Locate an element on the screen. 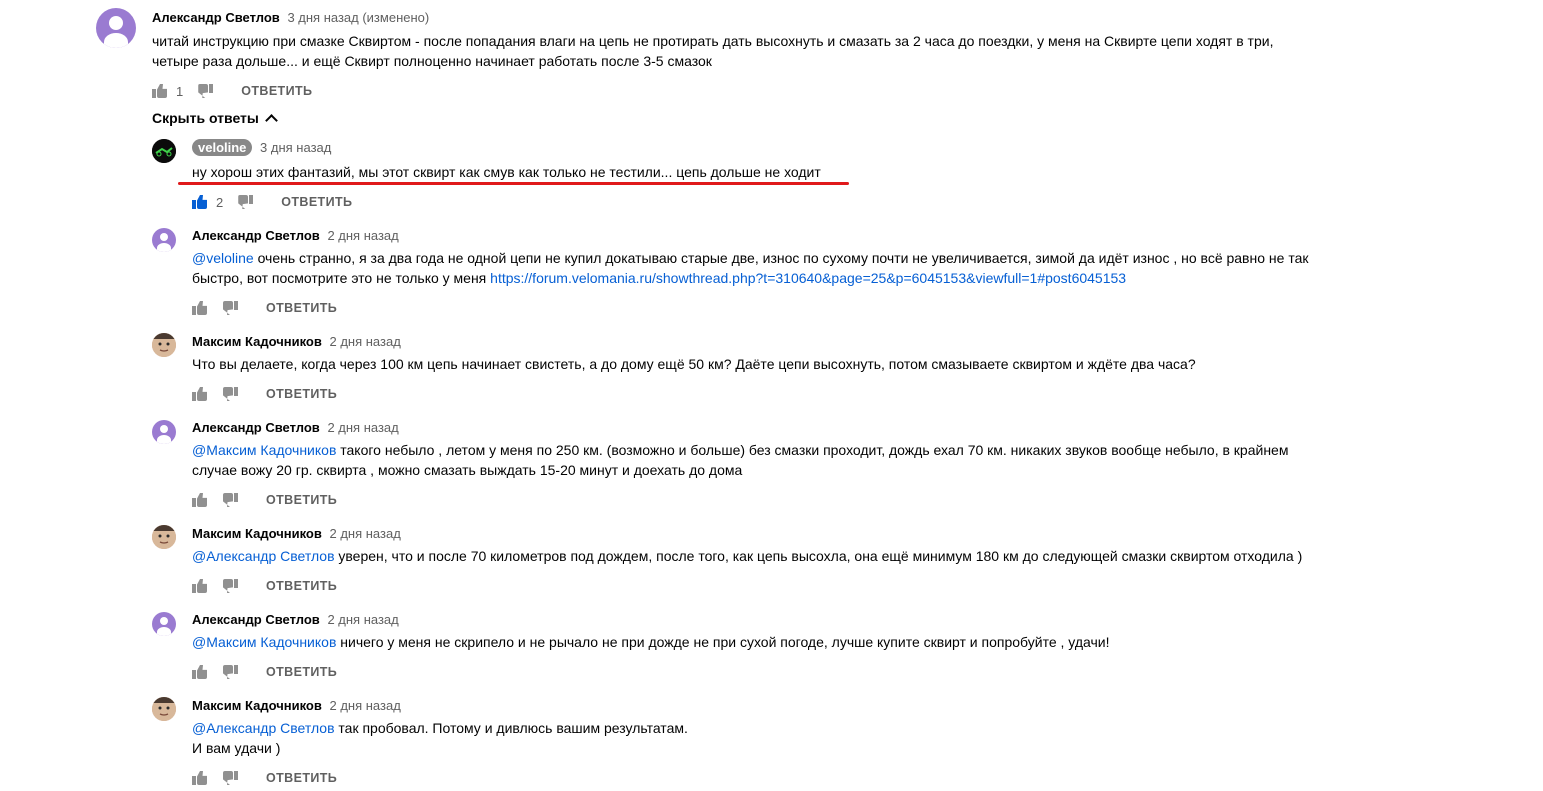 The image size is (1543, 791). comment-actions: 2 ОТВЕТИТЬ is located at coordinates (272, 202).